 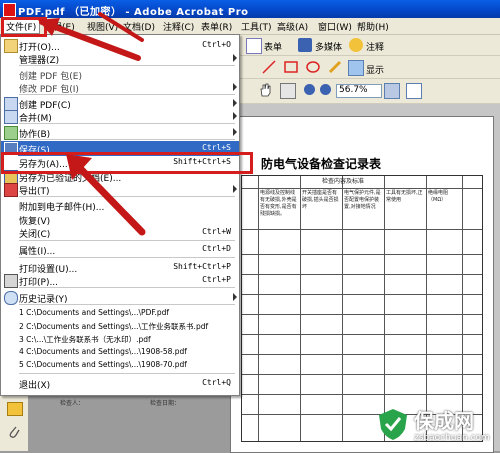 What do you see at coordinates (130, 403) in the screenshot?
I see `document-footer: 检查人： 检查日期：` at bounding box center [130, 403].